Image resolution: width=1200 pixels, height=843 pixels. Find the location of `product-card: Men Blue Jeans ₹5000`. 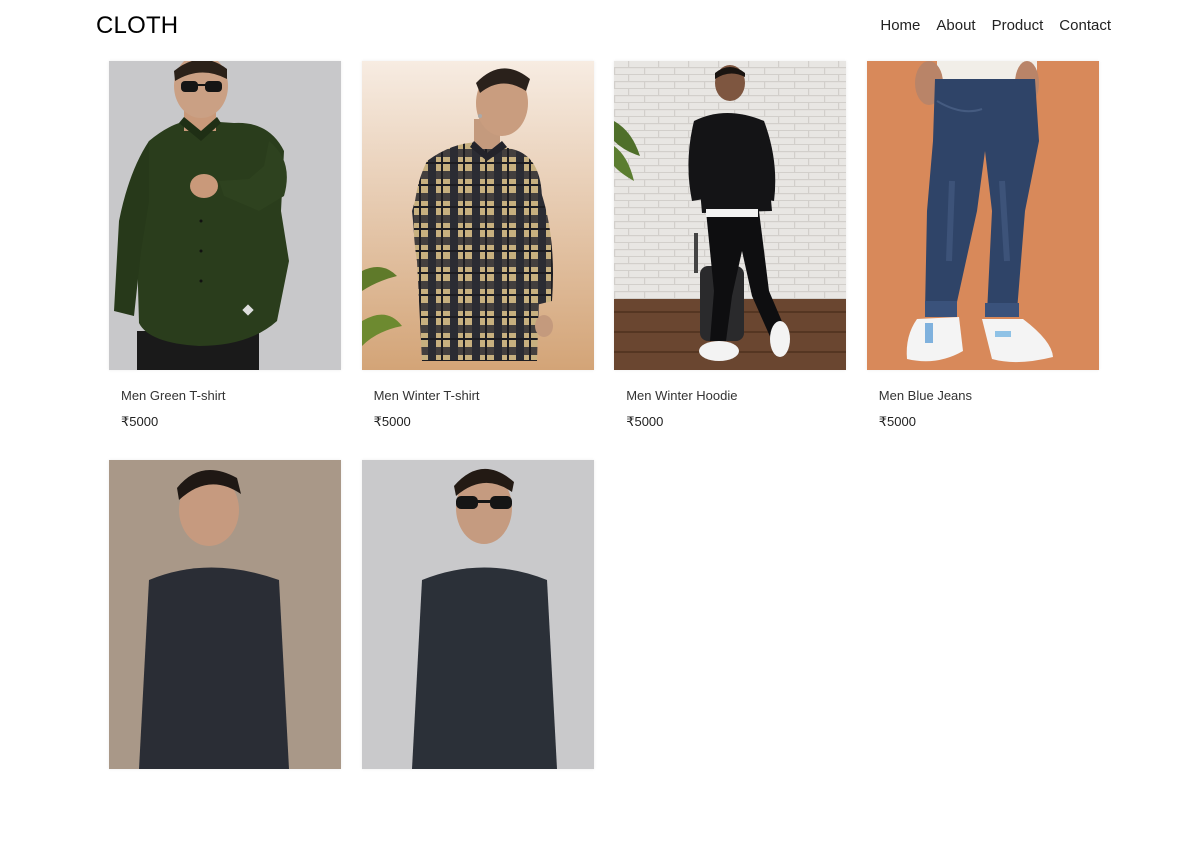

product-card: Men Blue Jeans ₹5000 is located at coordinates (982, 252).